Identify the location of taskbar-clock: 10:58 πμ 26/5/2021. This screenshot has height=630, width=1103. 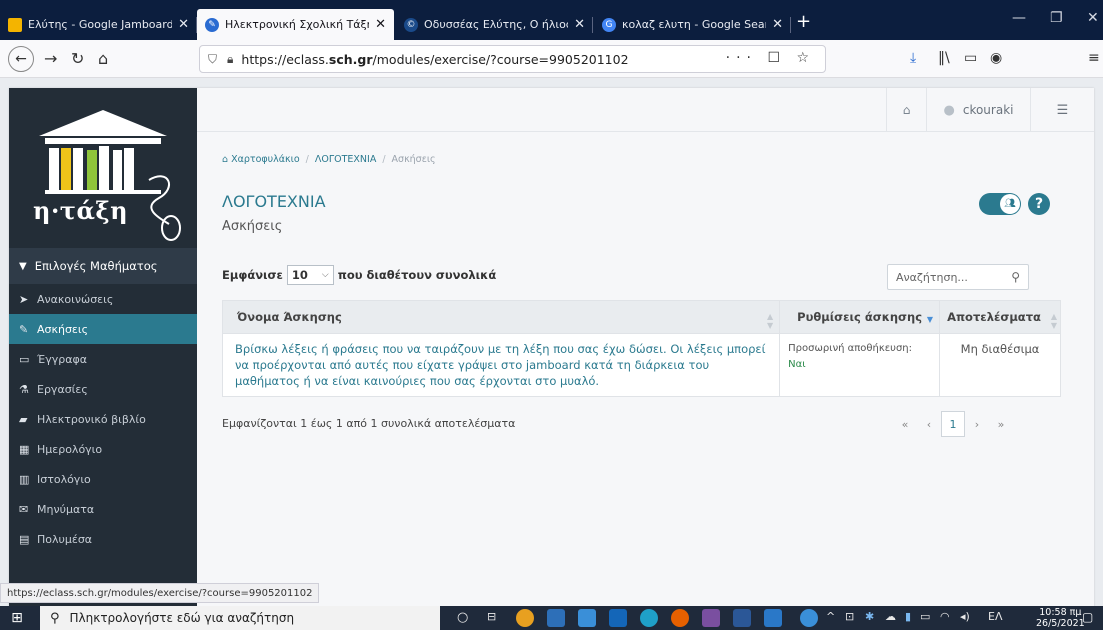
(1060, 618).